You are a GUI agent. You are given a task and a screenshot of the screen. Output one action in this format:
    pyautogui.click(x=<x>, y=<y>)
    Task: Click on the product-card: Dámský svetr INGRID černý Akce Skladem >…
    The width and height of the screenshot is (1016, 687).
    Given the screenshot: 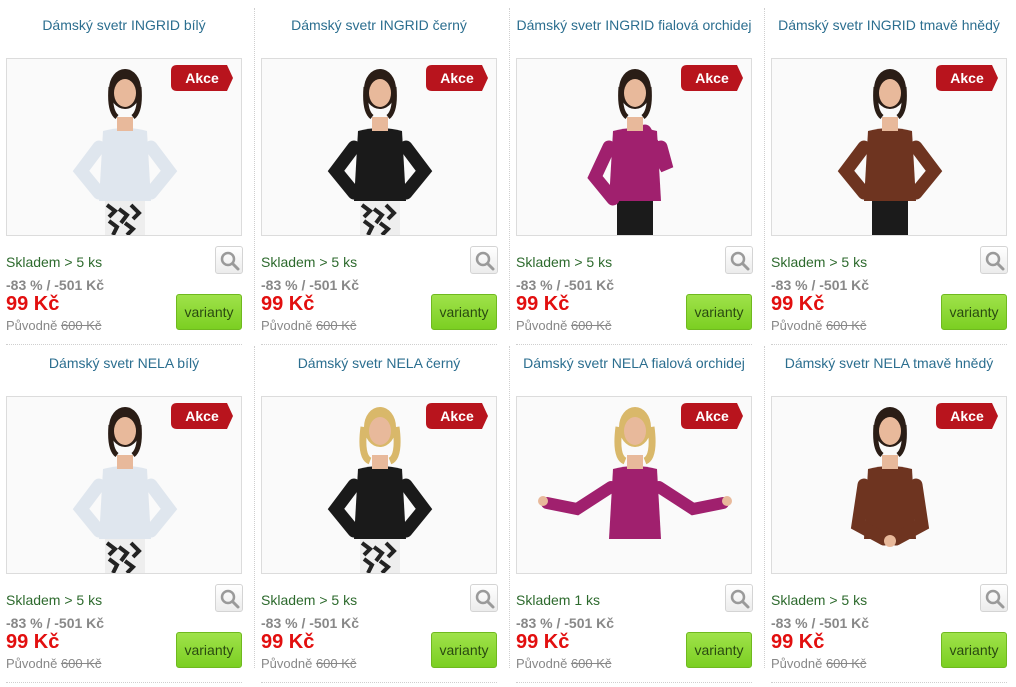 What is the action you would take?
    pyautogui.click(x=382, y=172)
    